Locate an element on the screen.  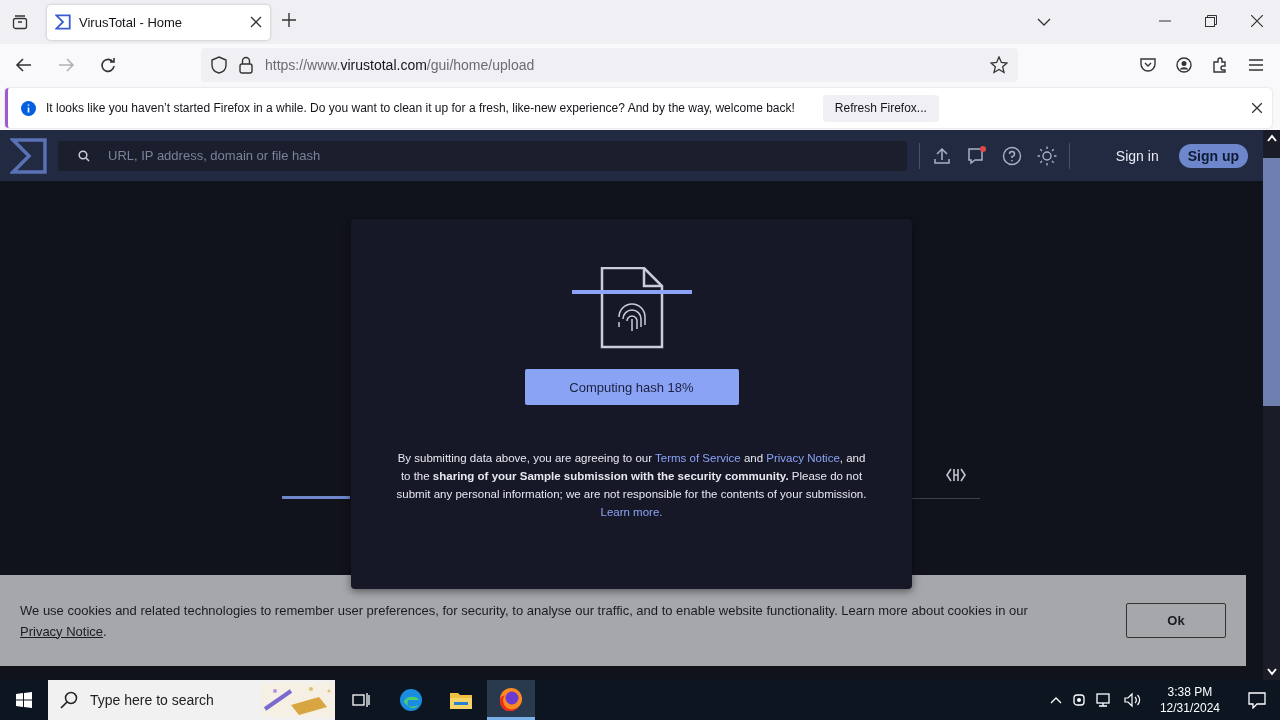
computing-hash-button: Computing hash 18% is located at coordinates (631, 387).